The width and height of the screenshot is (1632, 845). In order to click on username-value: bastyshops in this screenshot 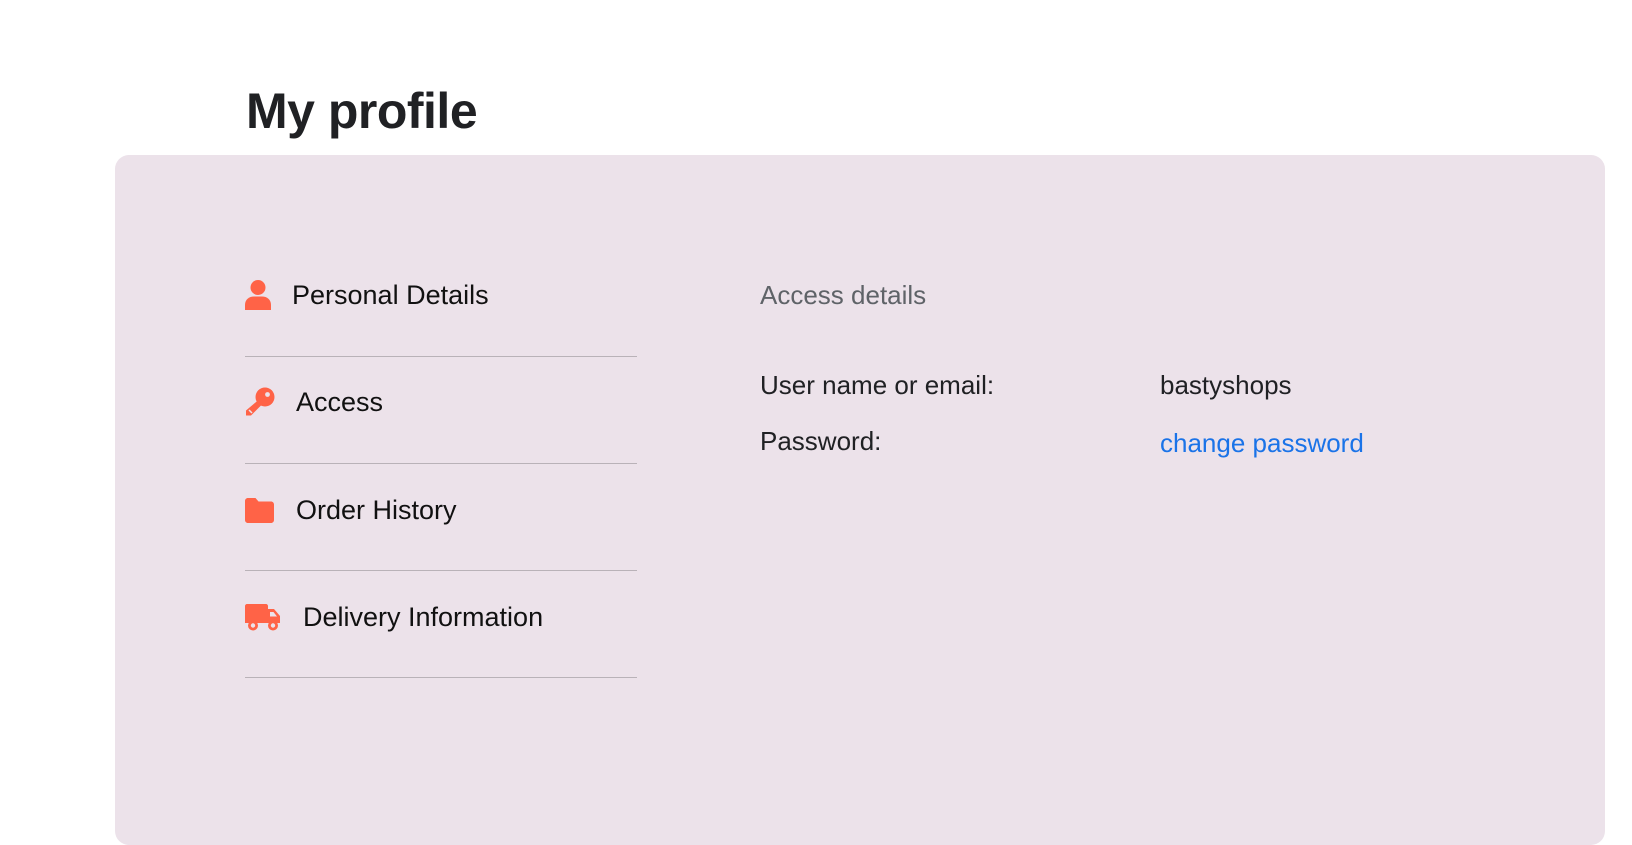, I will do `click(1226, 385)`.